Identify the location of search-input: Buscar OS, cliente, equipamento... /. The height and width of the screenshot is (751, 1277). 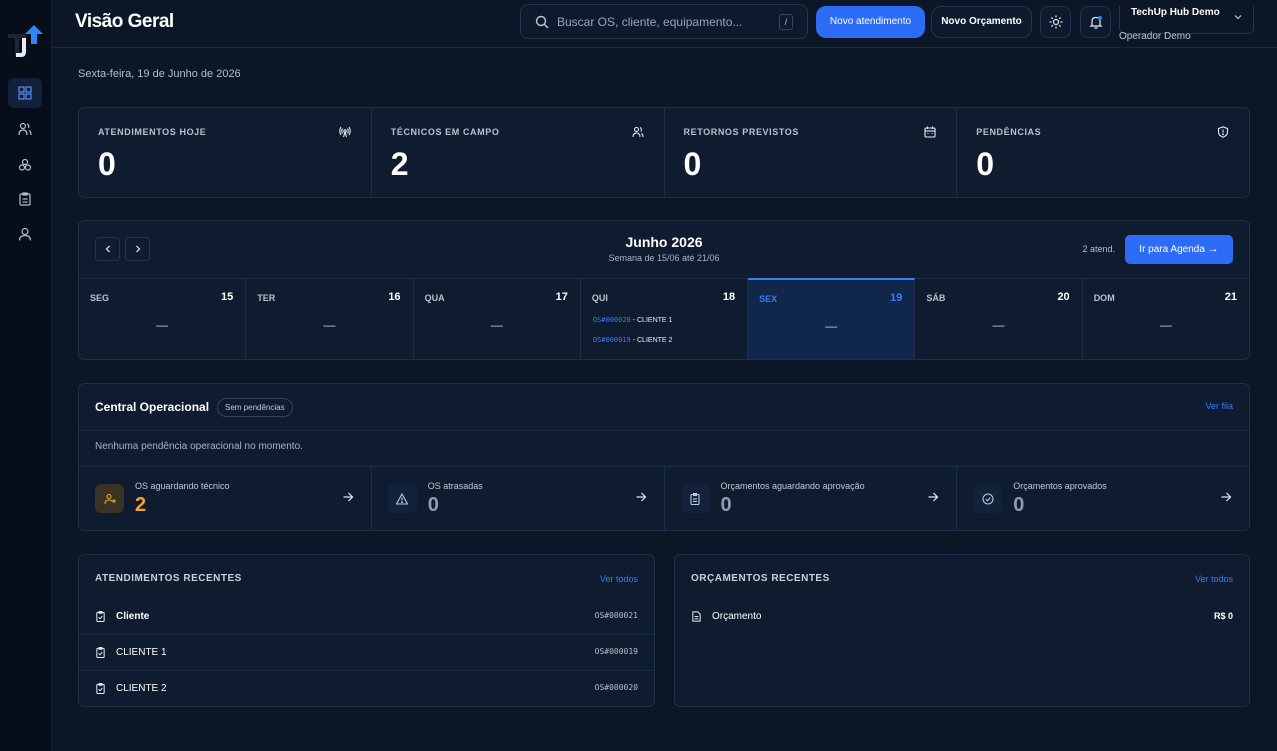
(664, 21).